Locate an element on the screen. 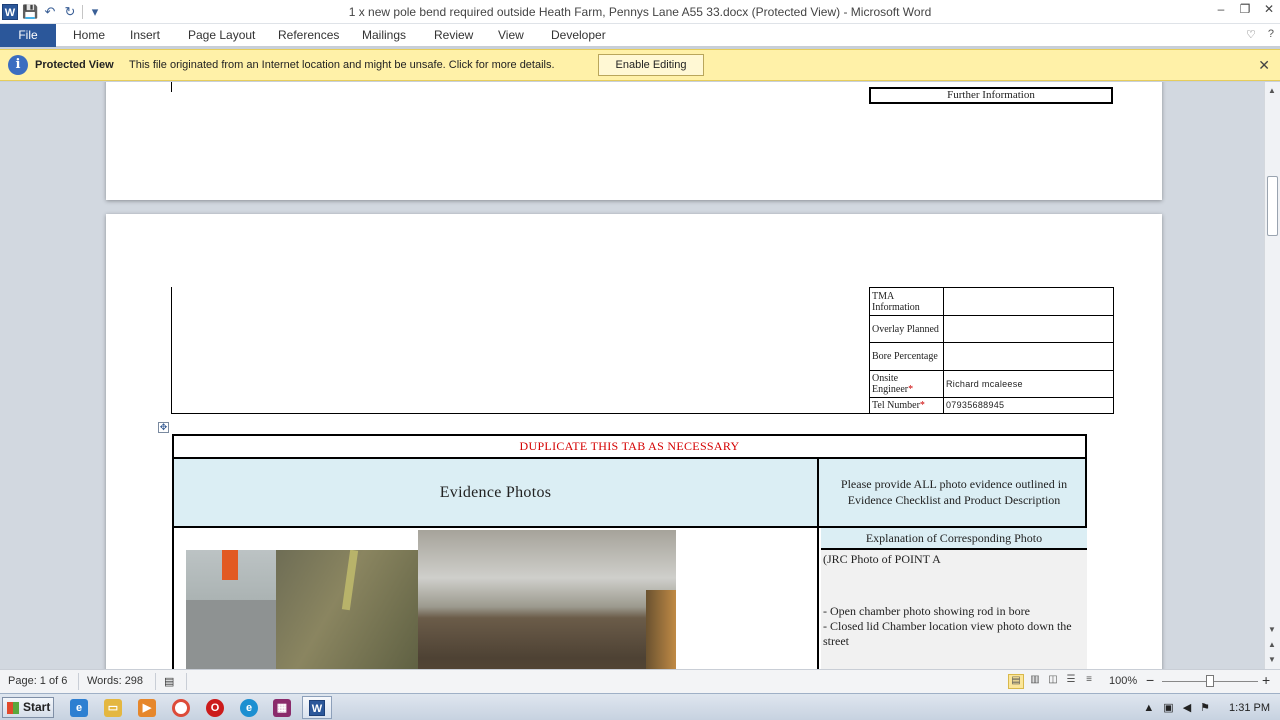  system-tray: ▲ ▣ ◀ ⚑ 1:31 PM is located at coordinates (1211, 707).